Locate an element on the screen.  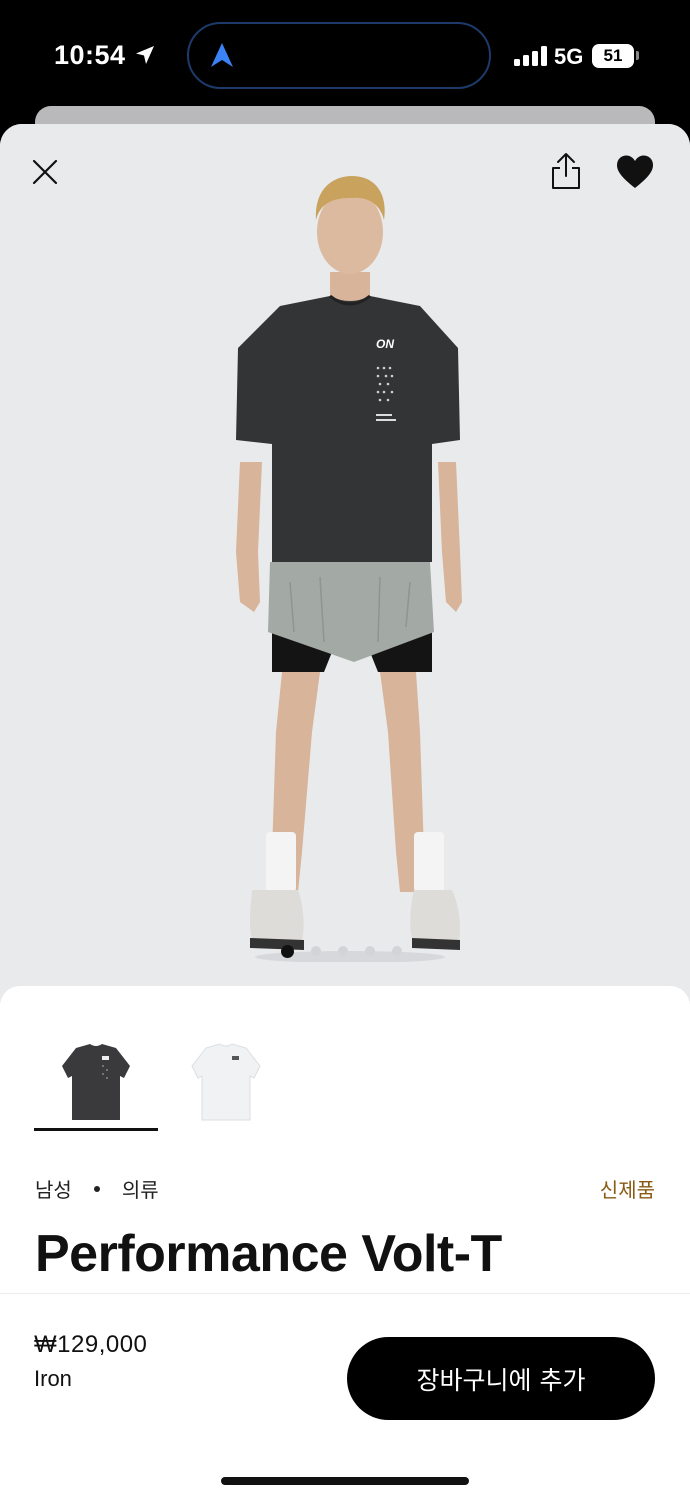
status-bar: 10:54 5G 51 is located at coordinates (345, 55).